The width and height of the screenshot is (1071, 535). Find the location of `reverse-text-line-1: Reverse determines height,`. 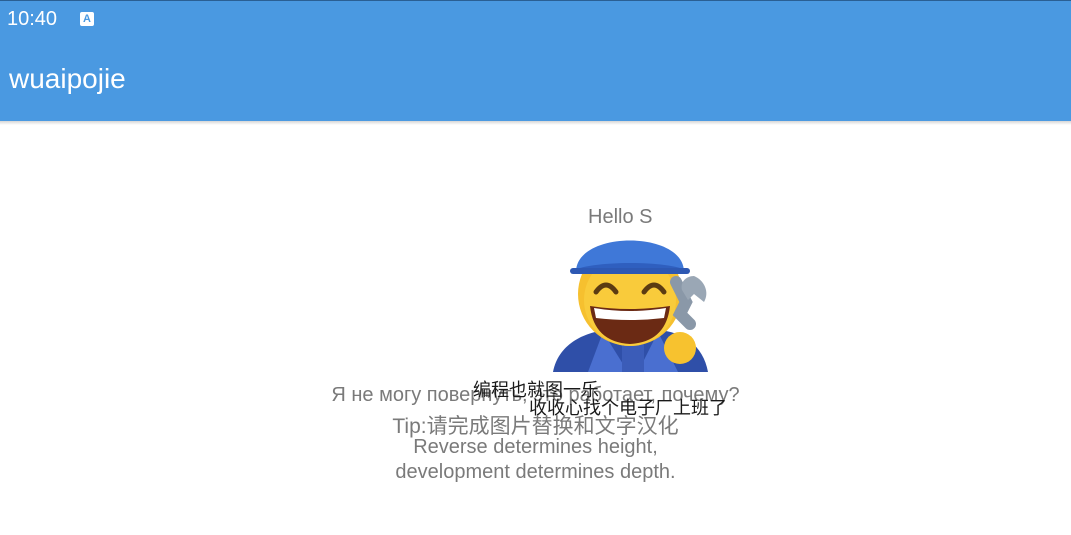

reverse-text-line-1: Reverse determines height, is located at coordinates (535, 447).